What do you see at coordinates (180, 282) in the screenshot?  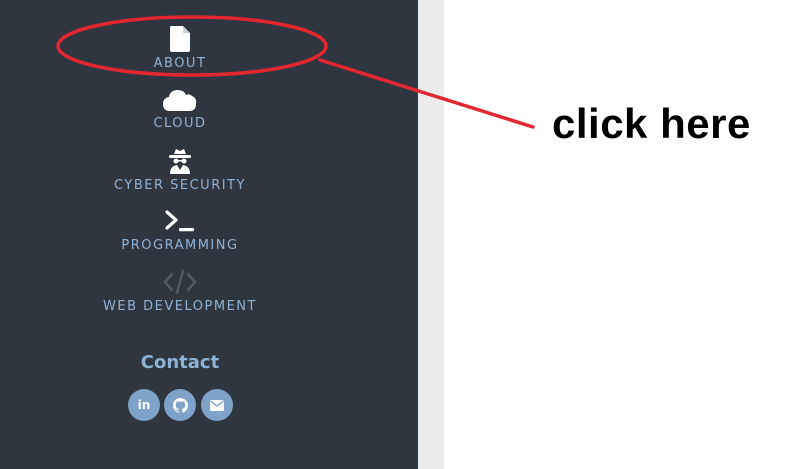 I see `code-icon` at bounding box center [180, 282].